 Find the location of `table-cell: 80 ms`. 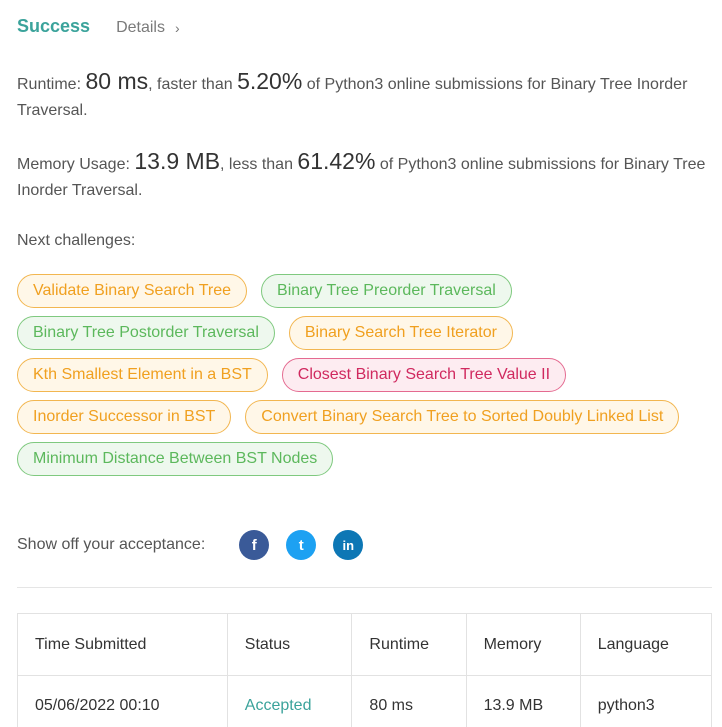

table-cell: 80 ms is located at coordinates (409, 701).